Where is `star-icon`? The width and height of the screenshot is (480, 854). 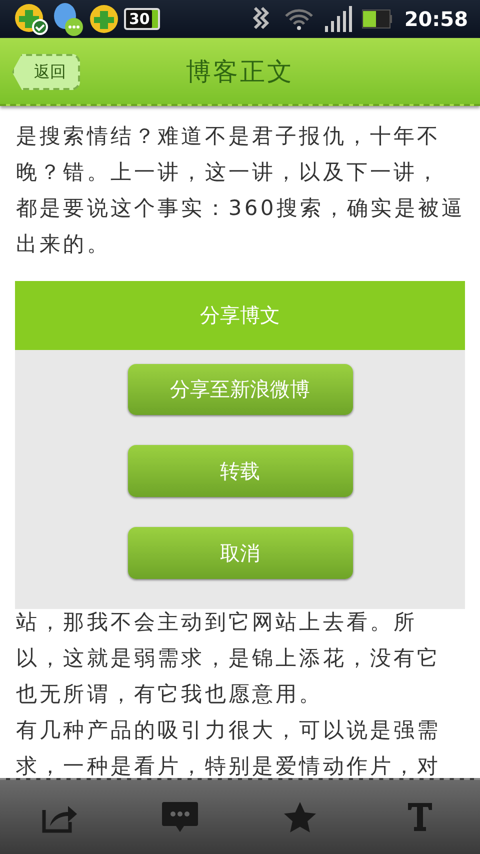
star-icon is located at coordinates (300, 817).